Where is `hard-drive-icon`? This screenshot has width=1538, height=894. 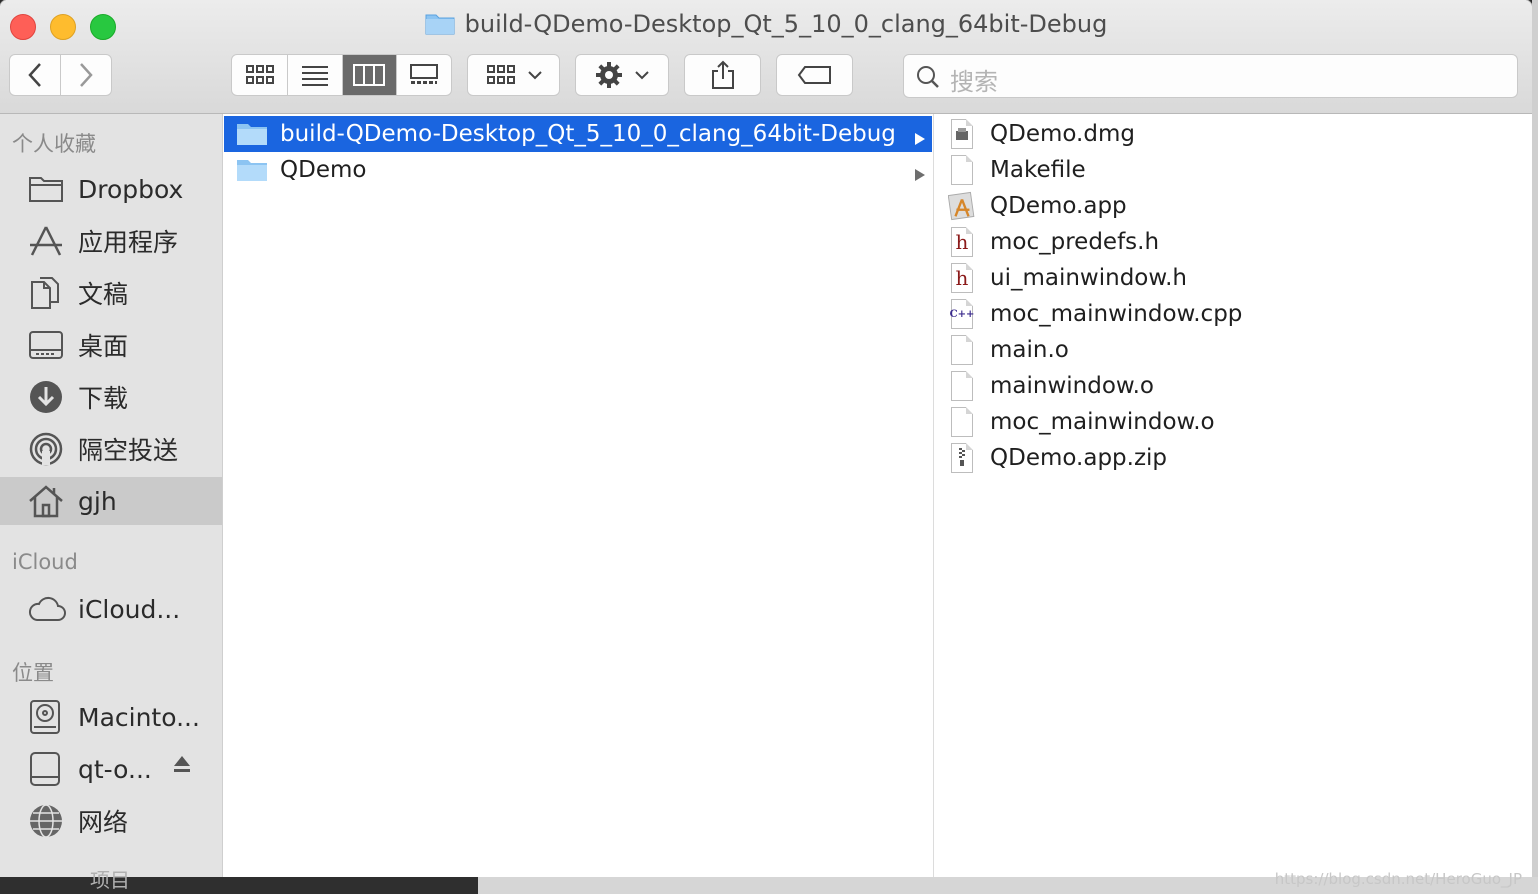
hard-drive-icon is located at coordinates (48, 717).